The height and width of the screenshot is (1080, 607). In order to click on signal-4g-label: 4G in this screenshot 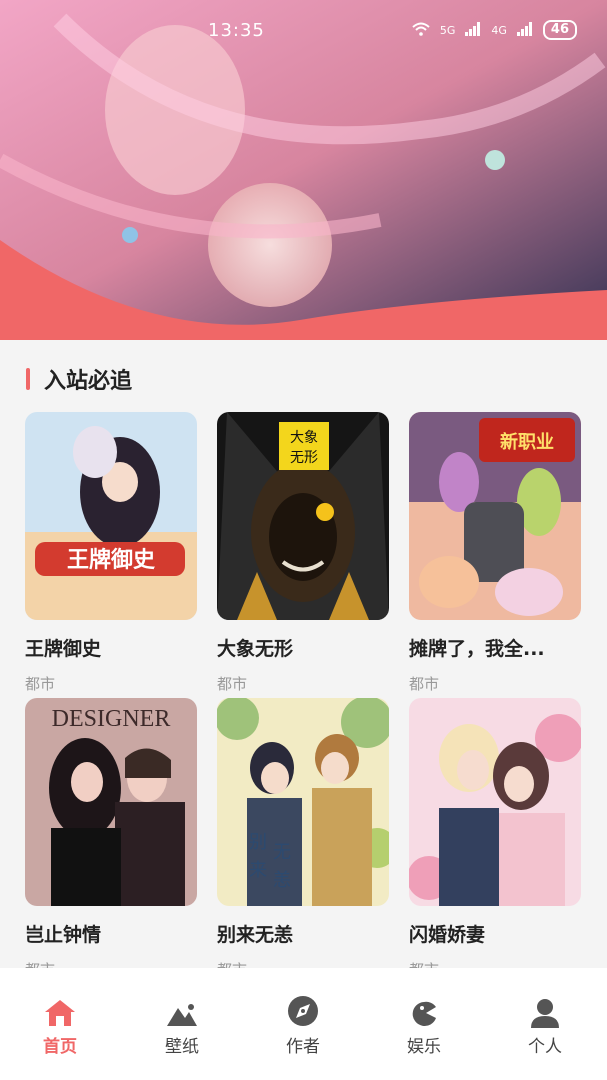, I will do `click(499, 30)`.